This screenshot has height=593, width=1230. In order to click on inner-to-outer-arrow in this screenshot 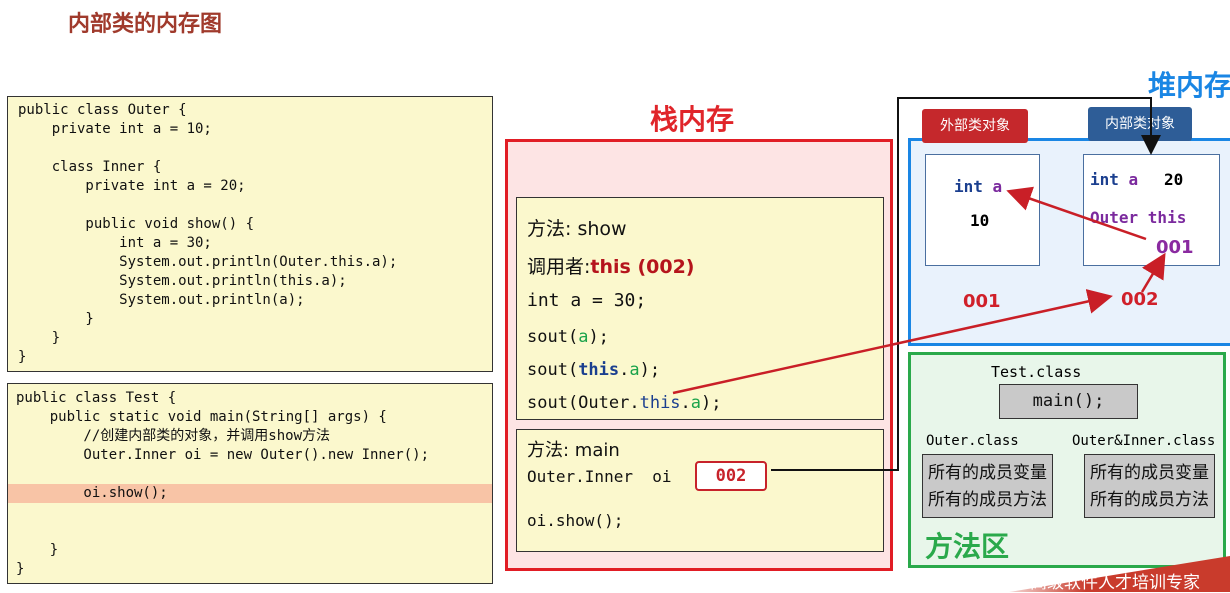, I will do `click(1076, 213)`.